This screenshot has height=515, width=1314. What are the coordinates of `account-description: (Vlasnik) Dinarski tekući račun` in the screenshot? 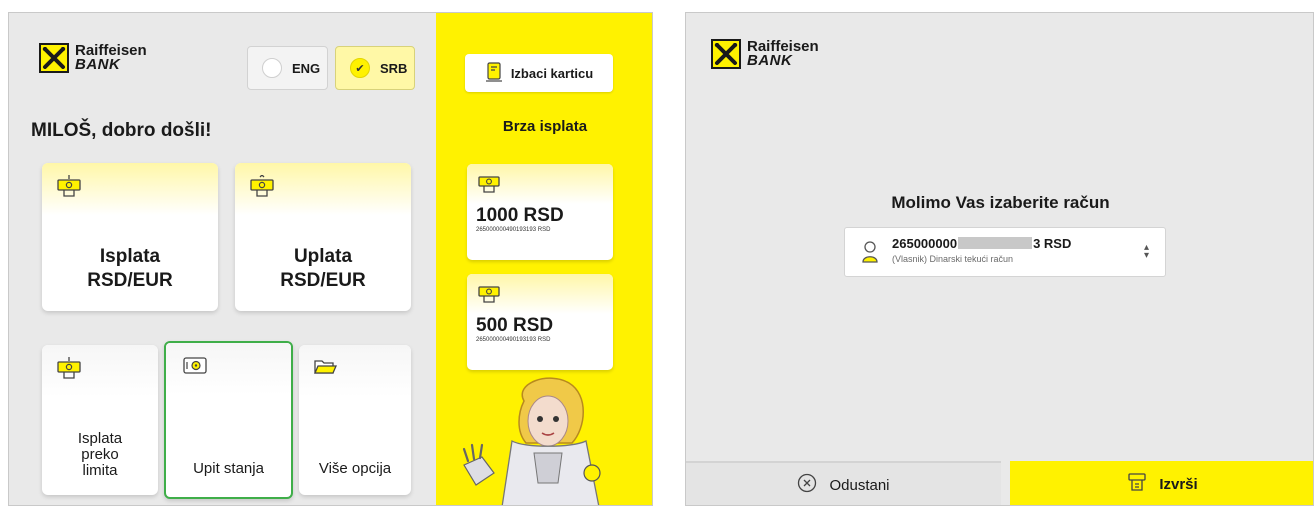 It's located at (953, 259).